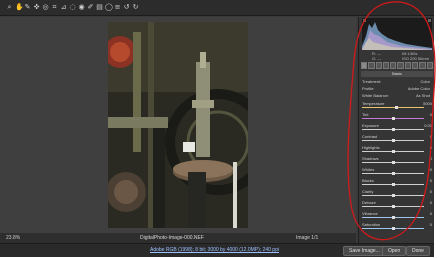 This screenshot has height=258, width=440. Describe the element at coordinates (425, 82) in the screenshot. I see `treatment-value: Color` at that location.